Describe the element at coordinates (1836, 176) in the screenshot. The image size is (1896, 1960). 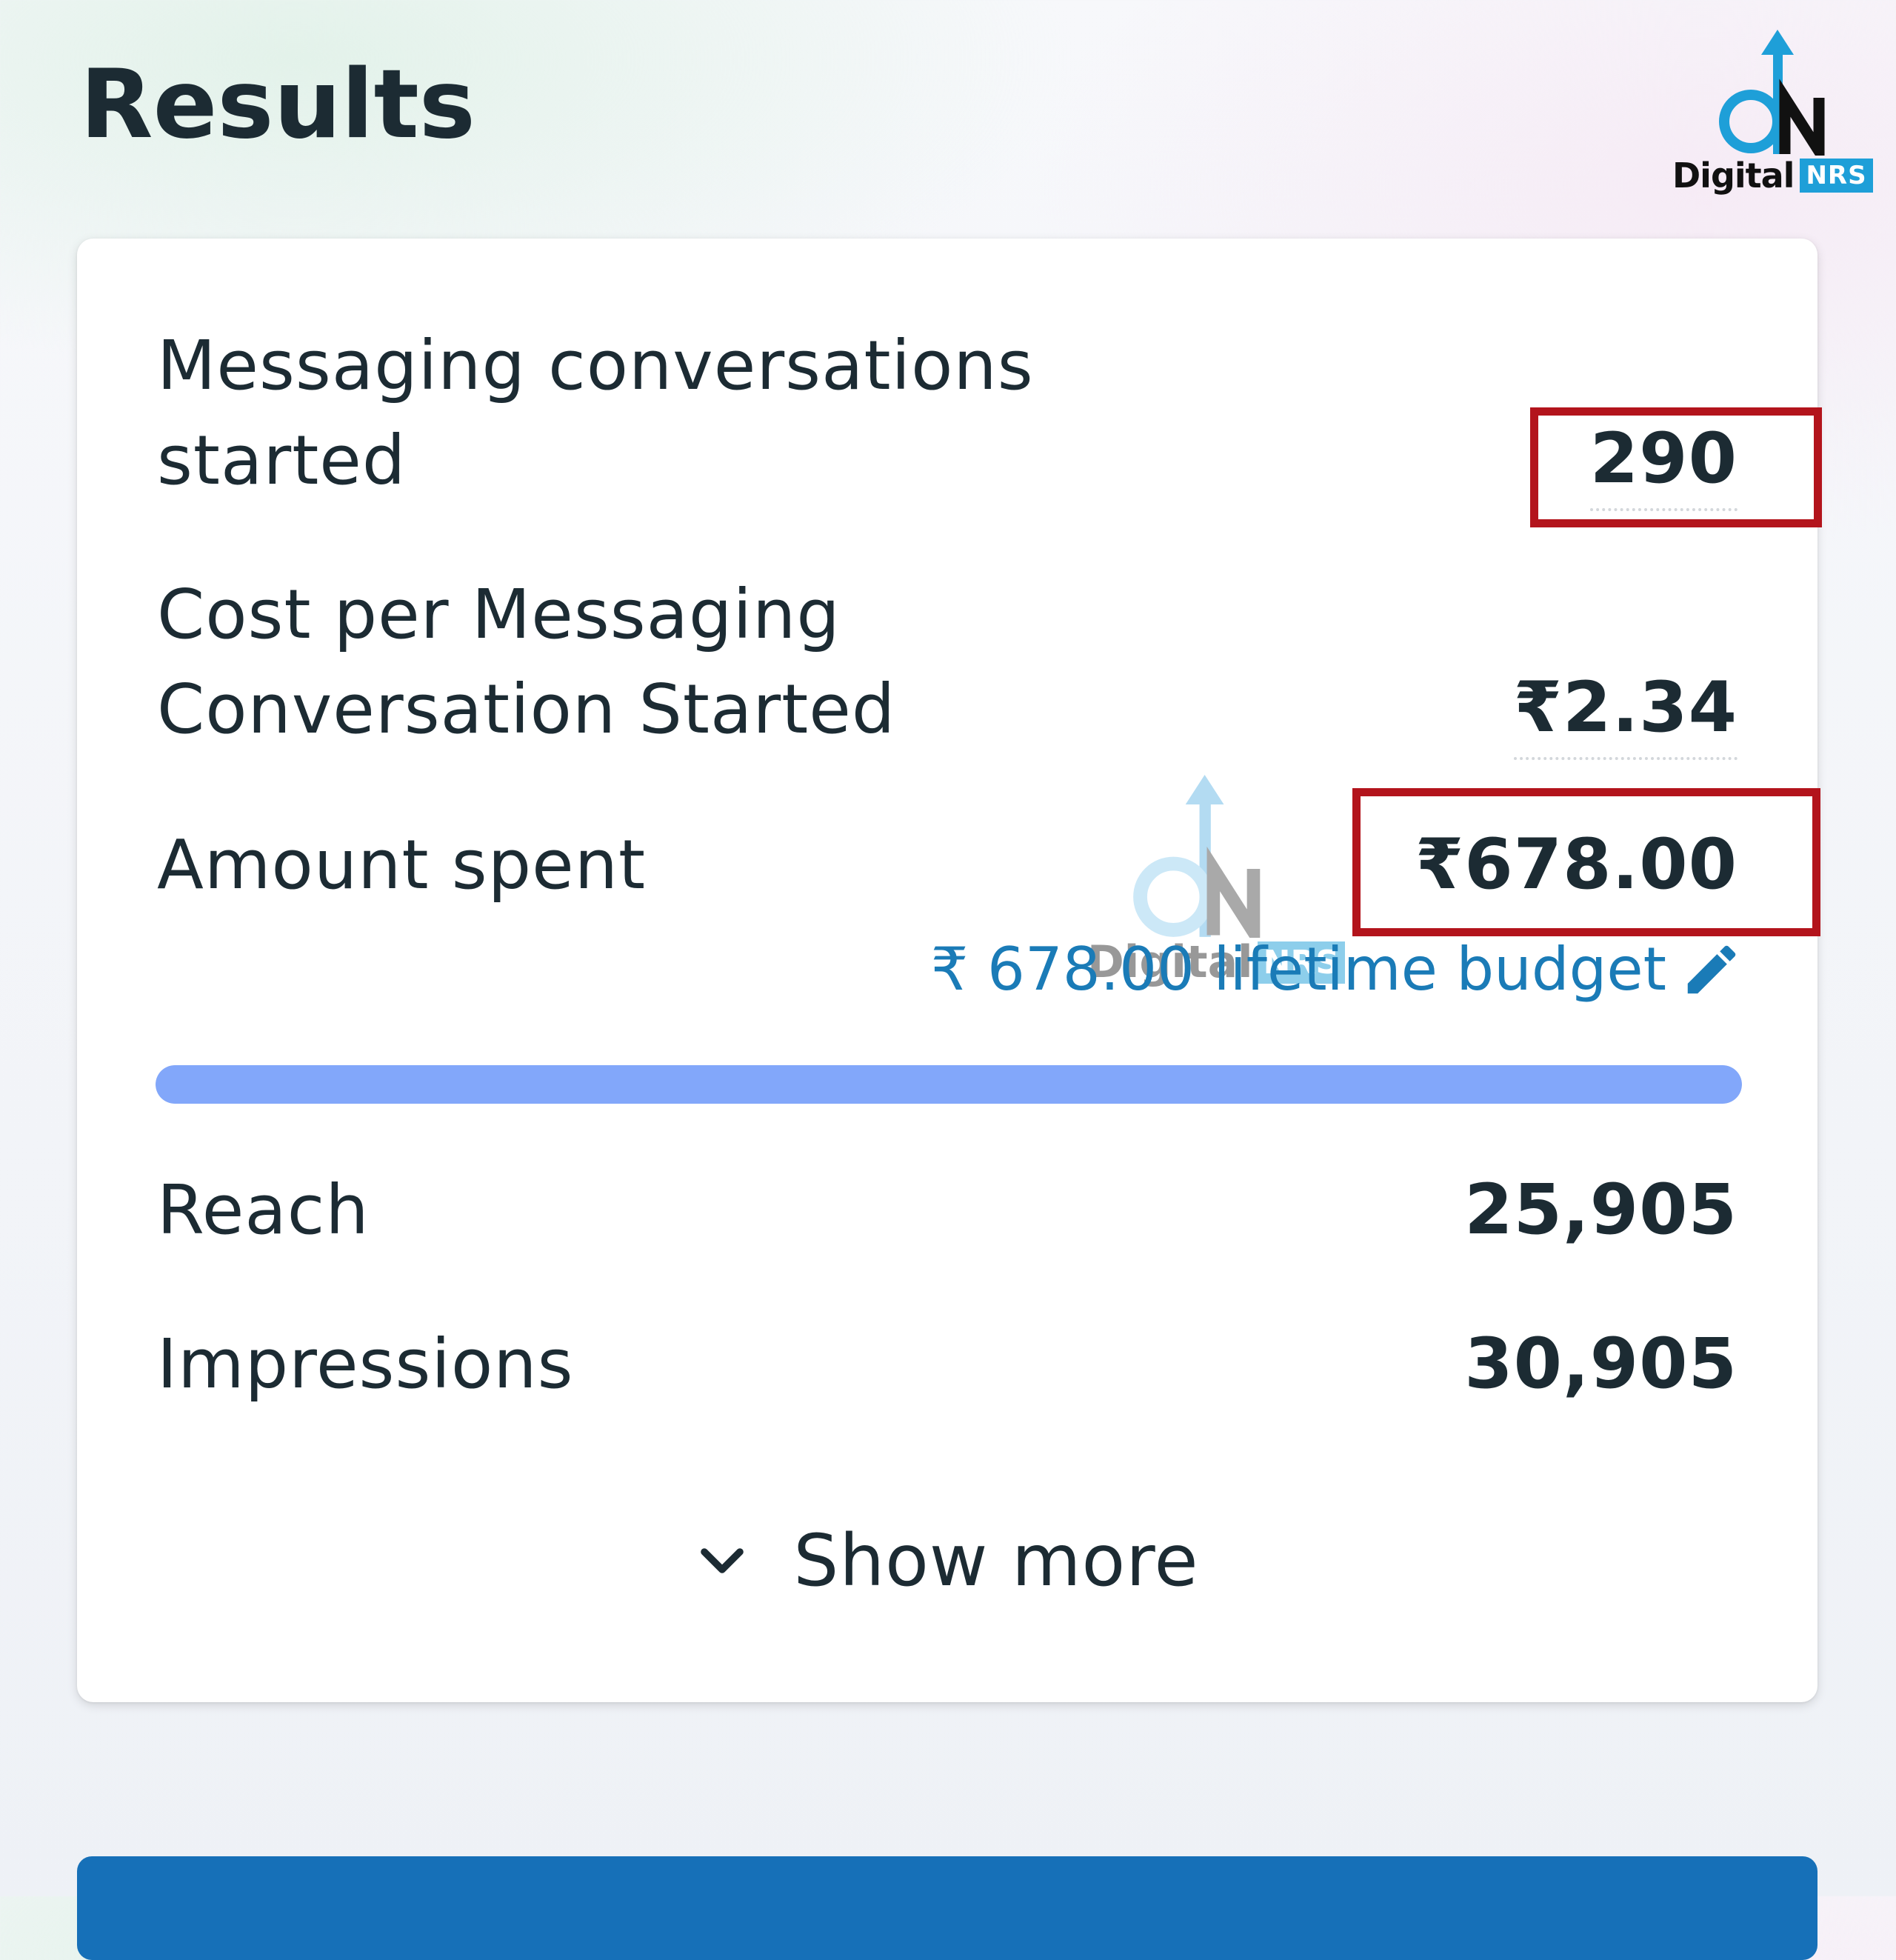
I see `logo-tag: NRS` at that location.